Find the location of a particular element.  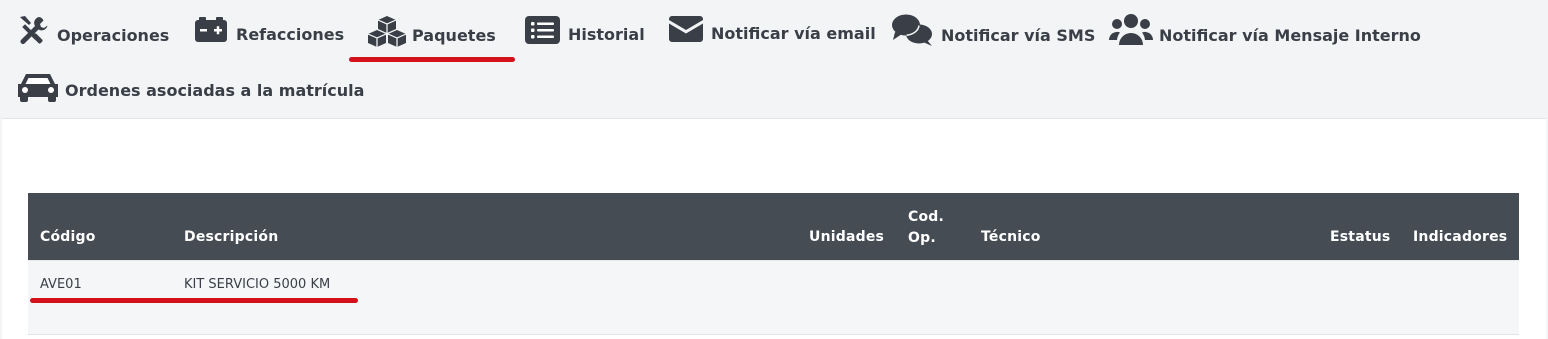

header-estatus: Estatus is located at coordinates (1360, 237).